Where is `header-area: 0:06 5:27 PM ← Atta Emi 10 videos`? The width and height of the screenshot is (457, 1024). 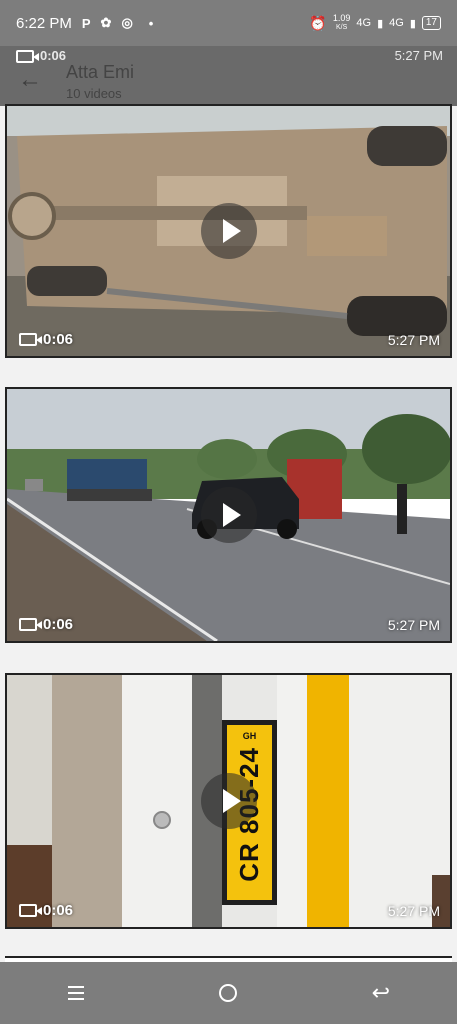 header-area: 0:06 5:27 PM ← Atta Emi 10 videos is located at coordinates (228, 76).